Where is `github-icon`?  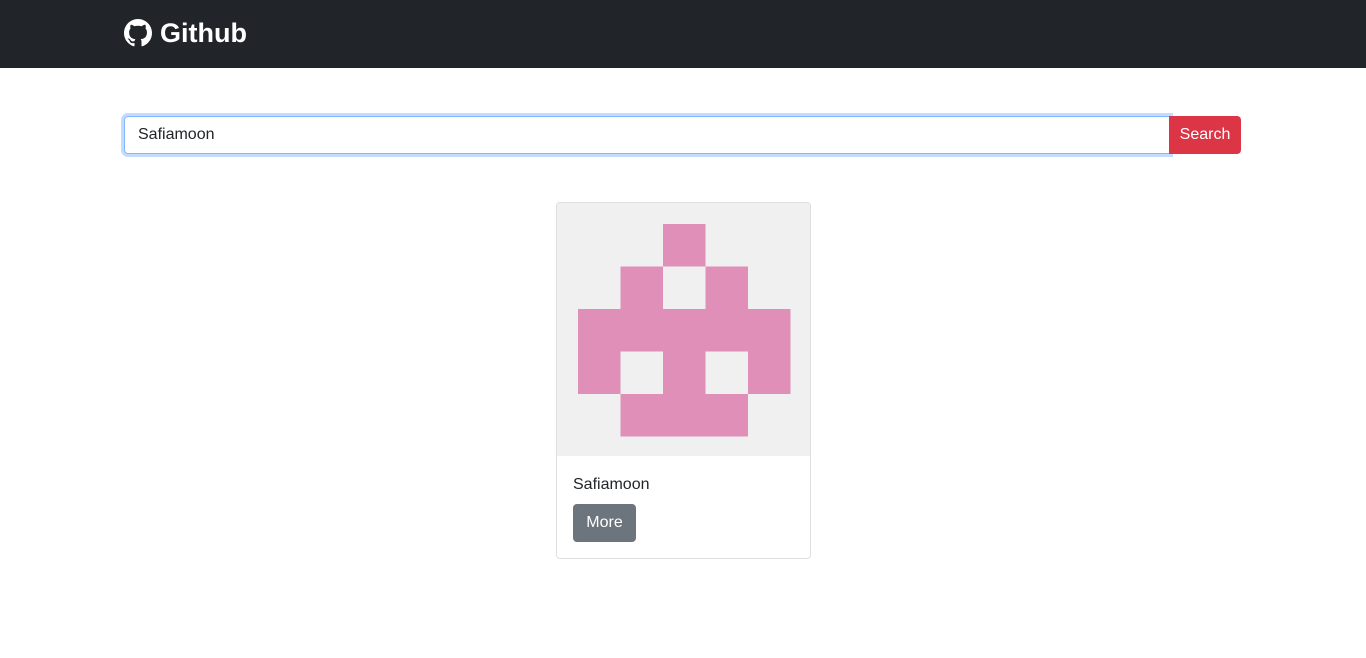 github-icon is located at coordinates (138, 33).